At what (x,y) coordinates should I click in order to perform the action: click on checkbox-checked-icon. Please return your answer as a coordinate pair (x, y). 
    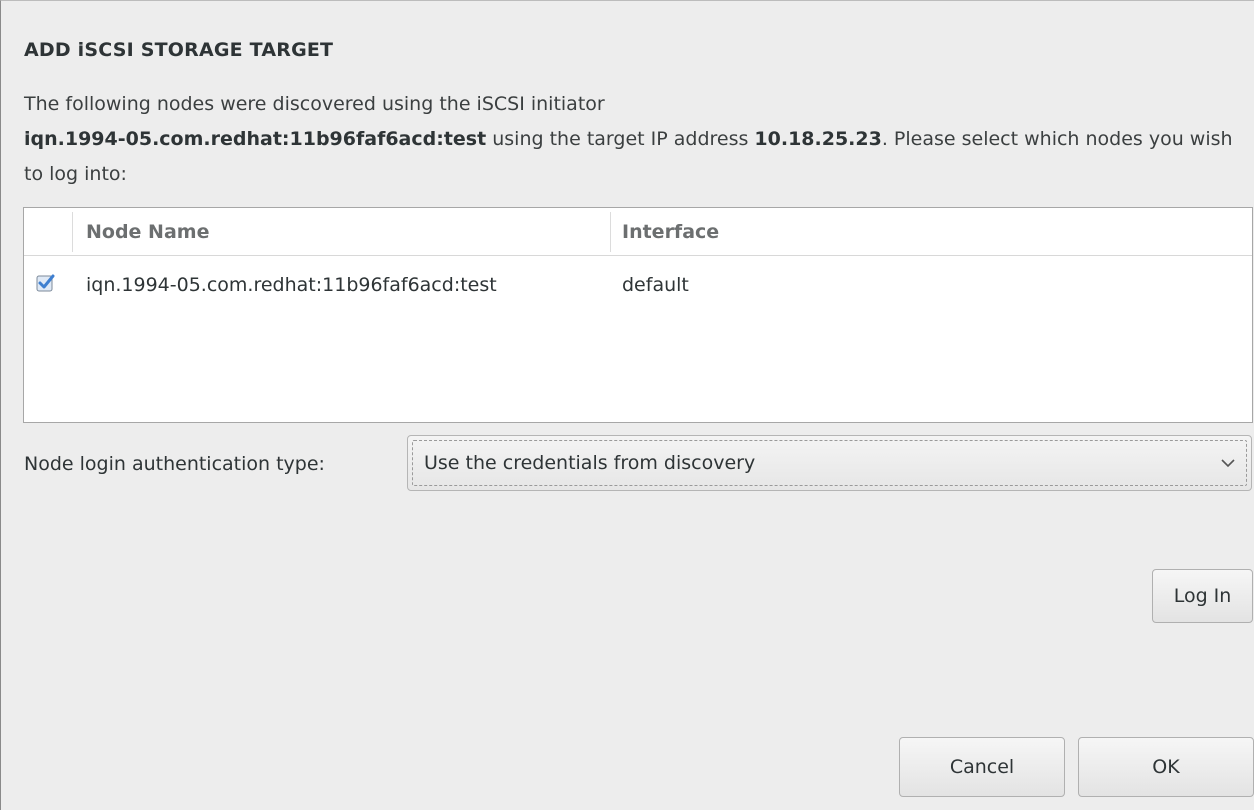
    Looking at the image, I should click on (46, 283).